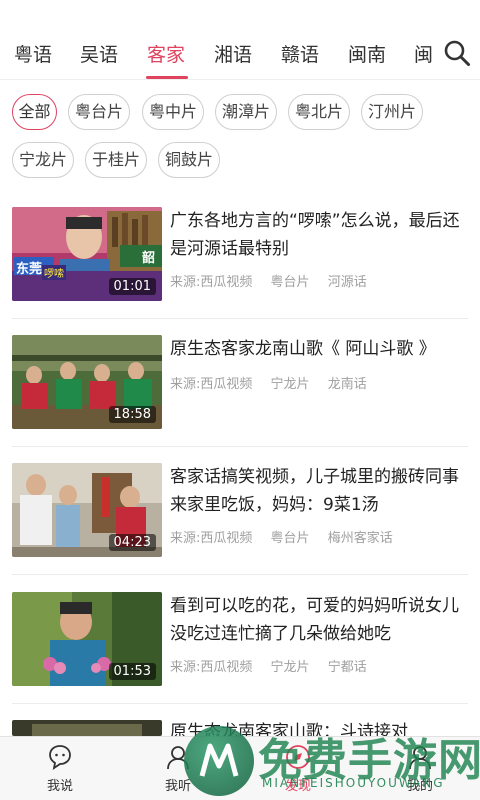  I want to click on video-title: 原生态客家龙南山歌《 阿山斗歌 》, so click(320, 349).